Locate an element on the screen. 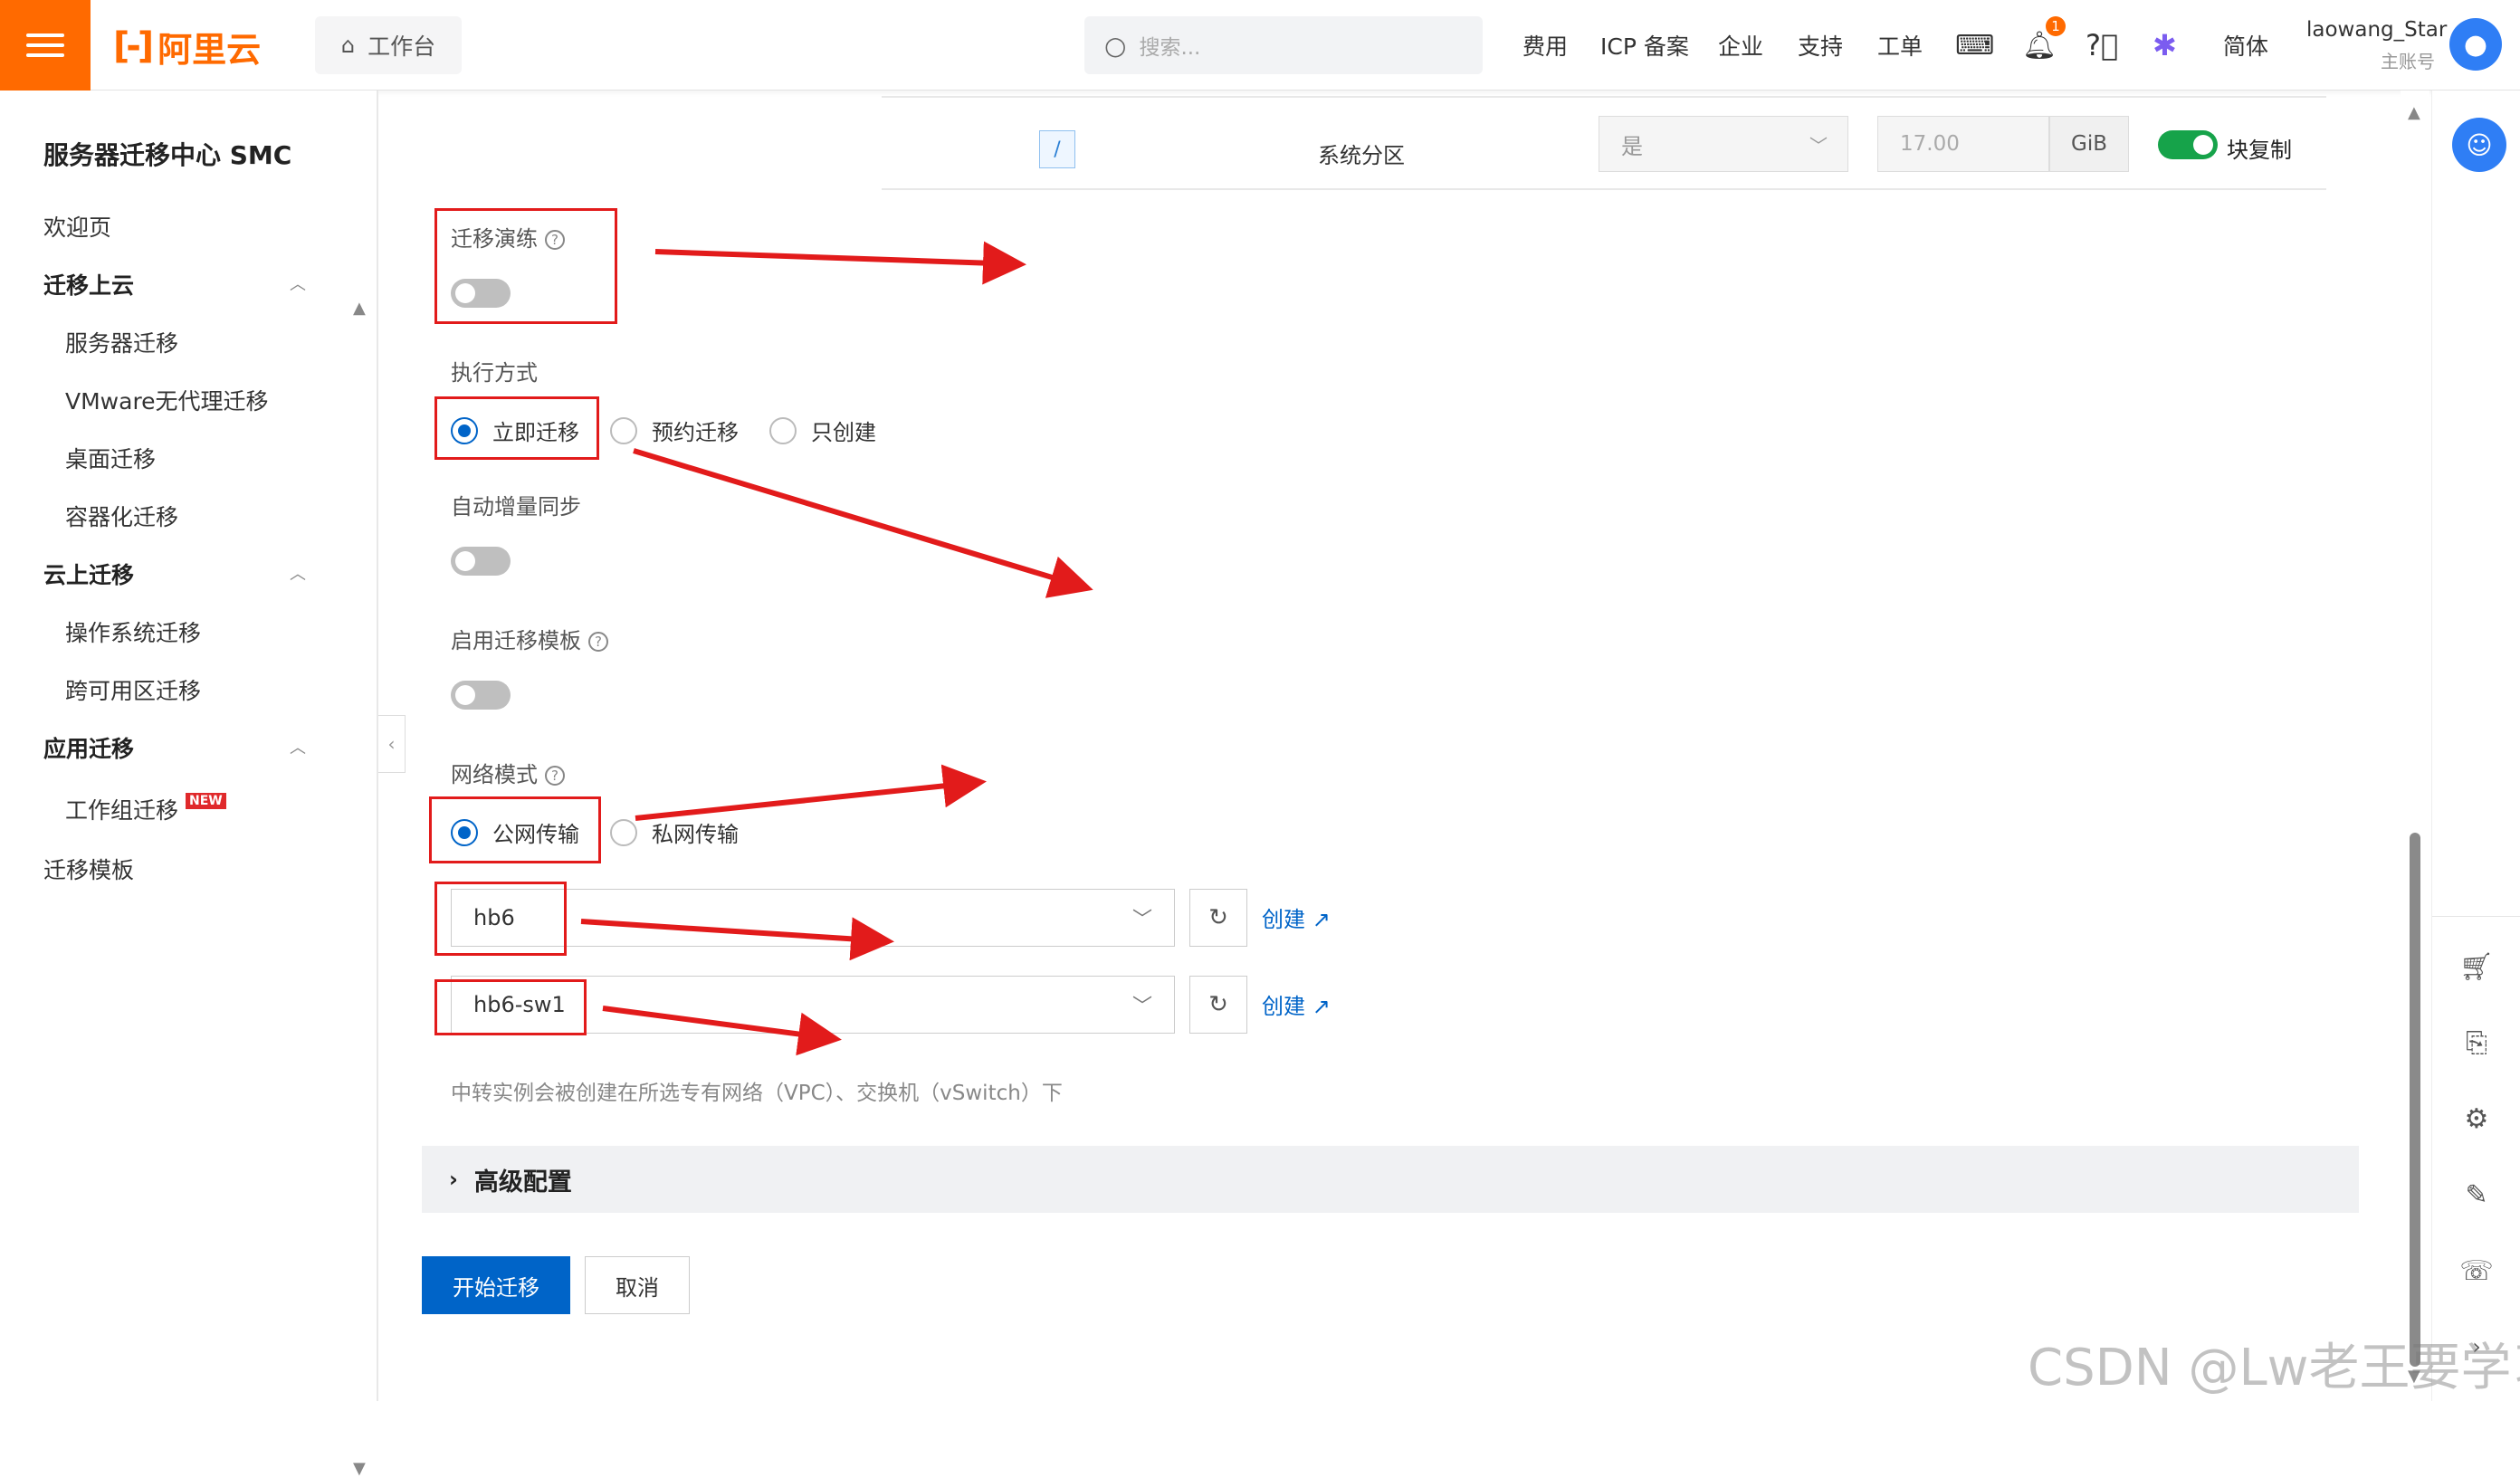 The image size is (2520, 1478). disk-row: / 系统分区 是 ﹀ 17.00 GiB 块复制 is located at coordinates (1604, 143).